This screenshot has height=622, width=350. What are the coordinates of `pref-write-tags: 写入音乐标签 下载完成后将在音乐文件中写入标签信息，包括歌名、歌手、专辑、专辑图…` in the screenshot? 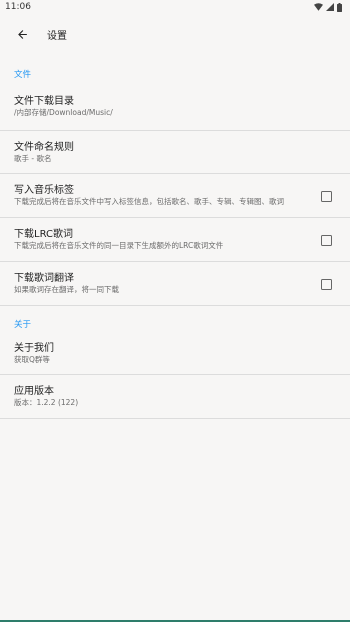 It's located at (175, 196).